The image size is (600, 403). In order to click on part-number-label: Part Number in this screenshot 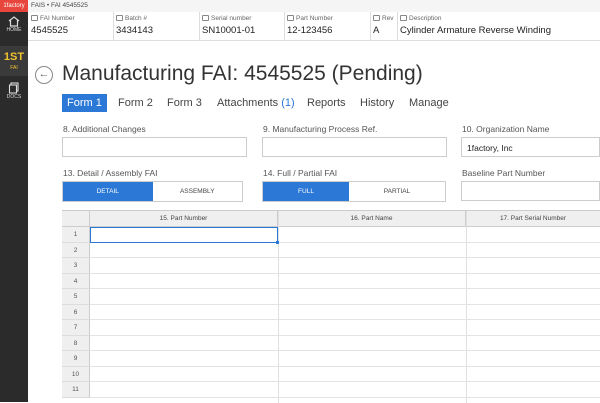, I will do `click(314, 18)`.